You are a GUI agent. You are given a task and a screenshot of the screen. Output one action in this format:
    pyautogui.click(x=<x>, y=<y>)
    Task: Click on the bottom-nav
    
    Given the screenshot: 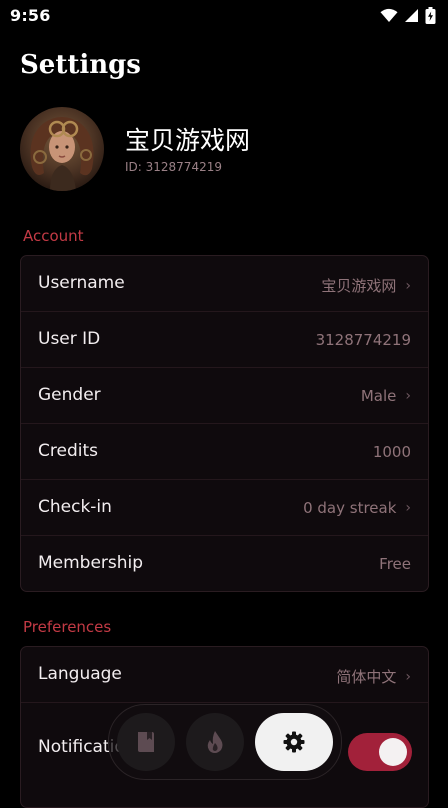 What is the action you would take?
    pyautogui.click(x=225, y=742)
    